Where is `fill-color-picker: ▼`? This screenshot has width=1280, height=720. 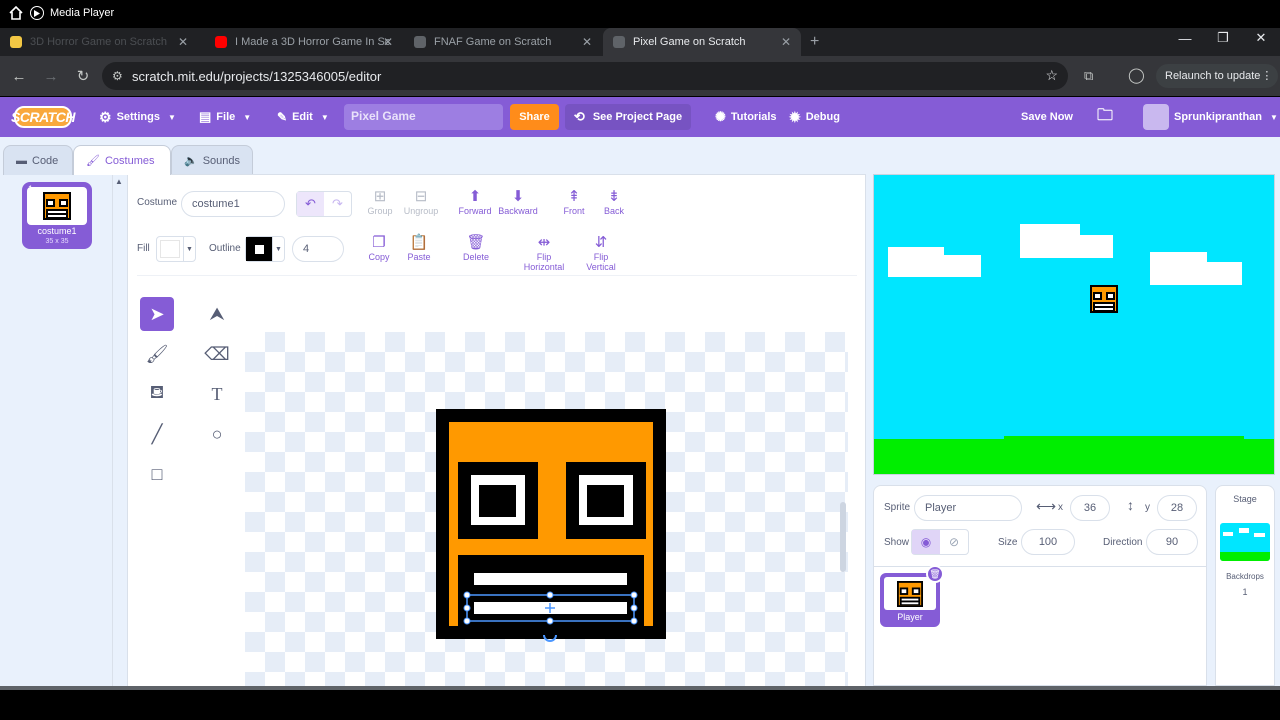 fill-color-picker: ▼ is located at coordinates (176, 249).